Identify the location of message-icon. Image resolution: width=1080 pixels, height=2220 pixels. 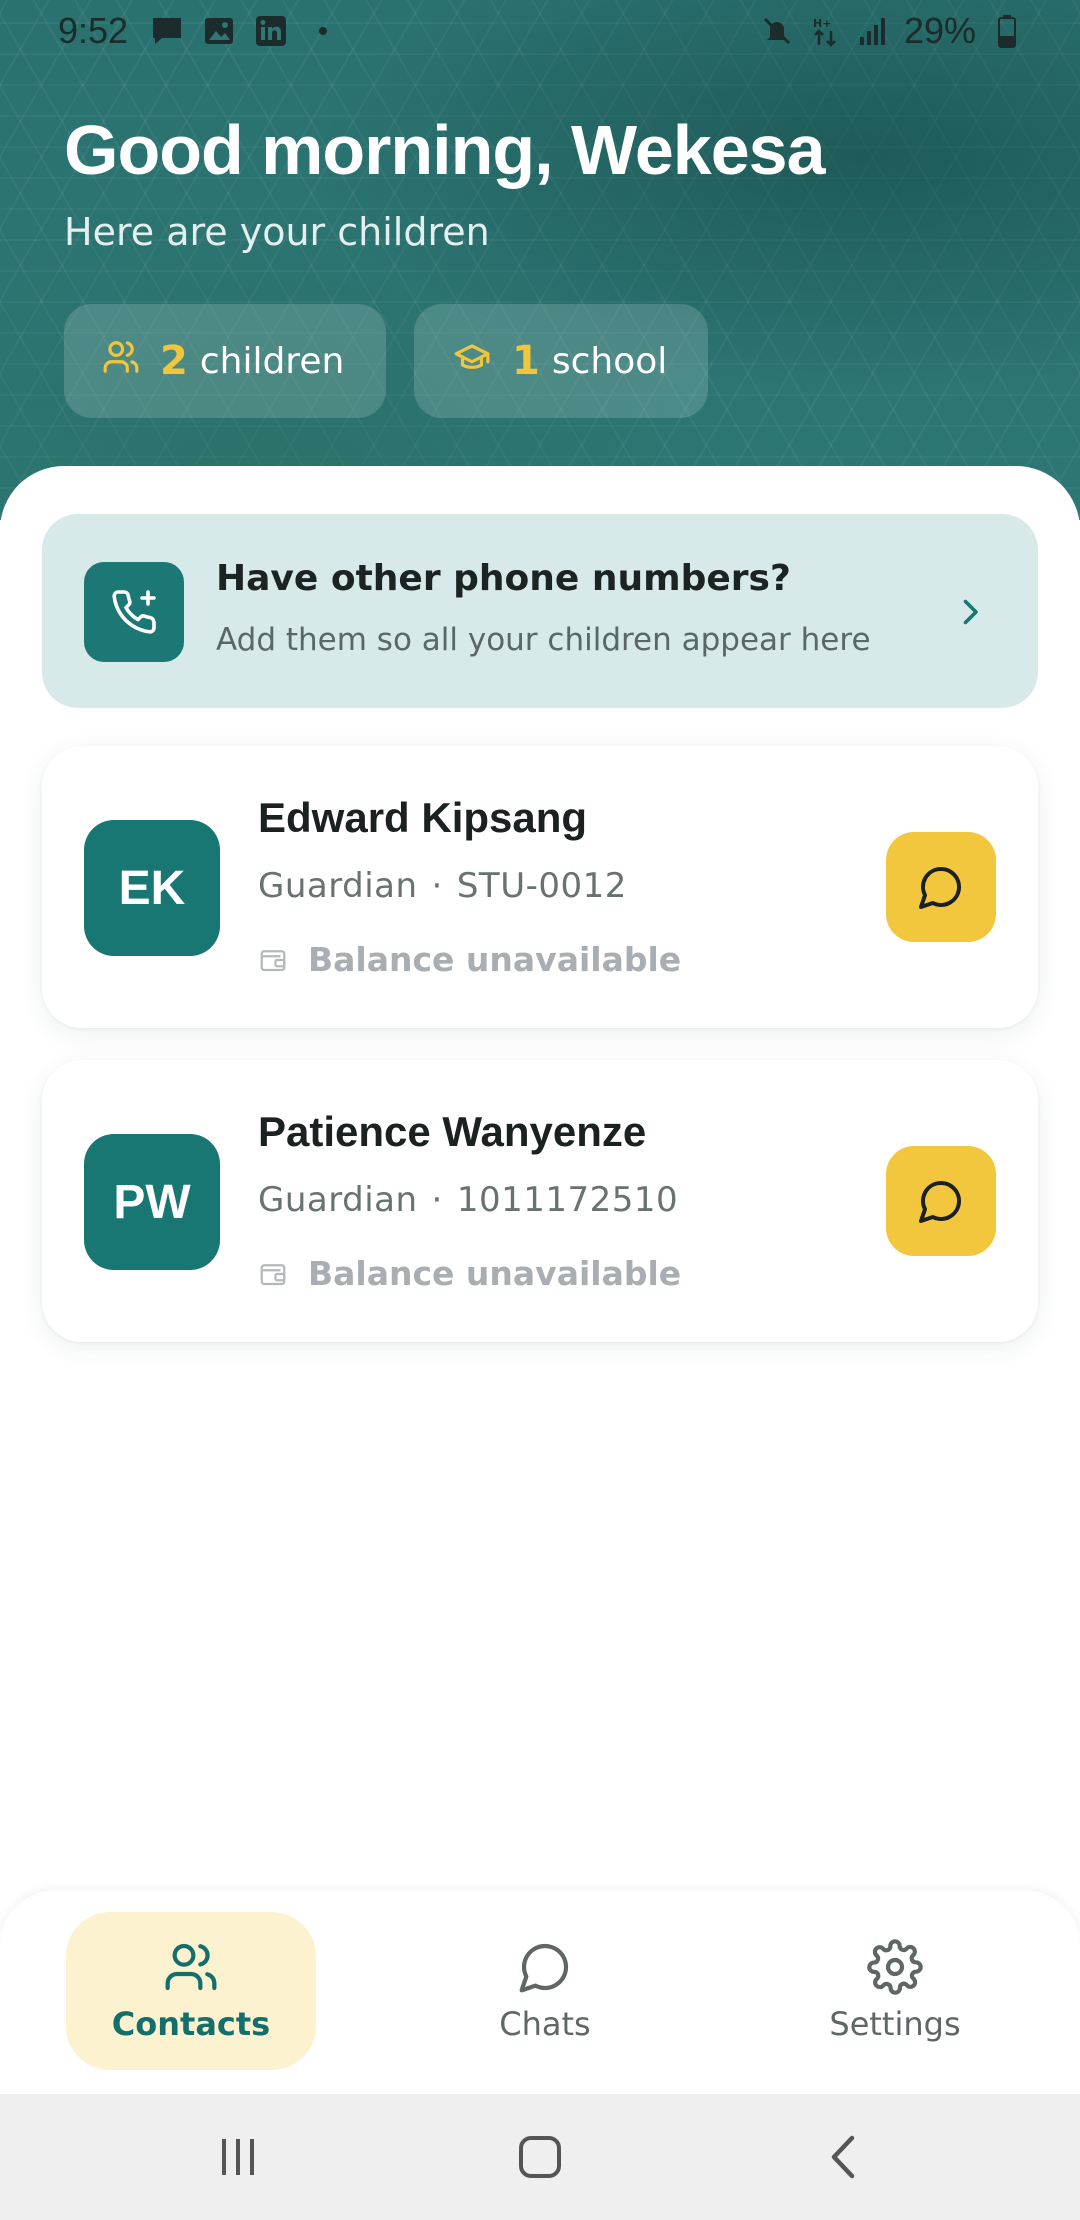
(167, 31).